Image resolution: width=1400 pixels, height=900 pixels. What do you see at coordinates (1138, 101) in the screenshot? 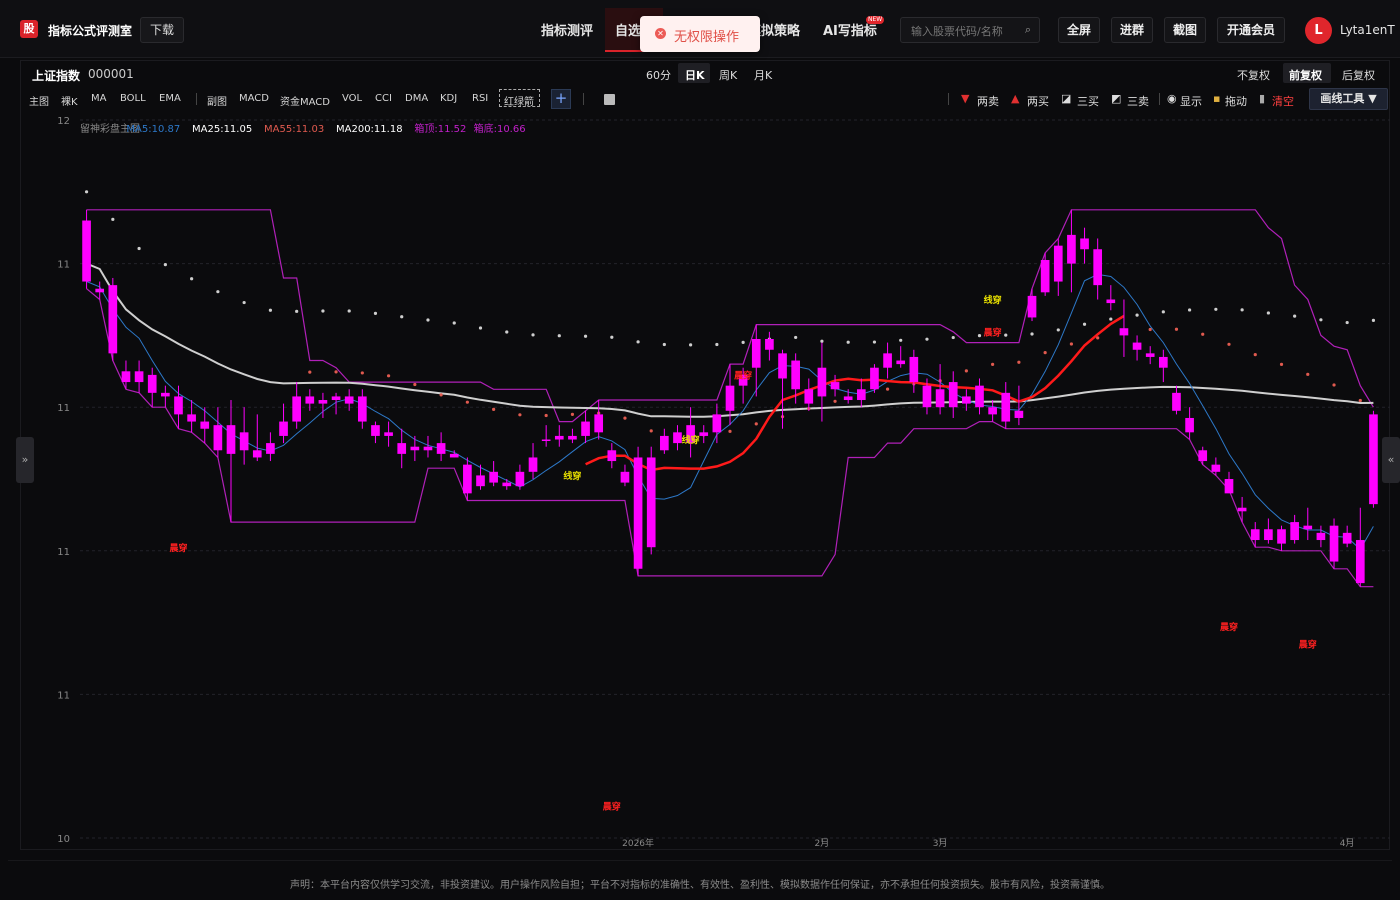
I see `three-sell-tool: 三卖` at bounding box center [1138, 101].